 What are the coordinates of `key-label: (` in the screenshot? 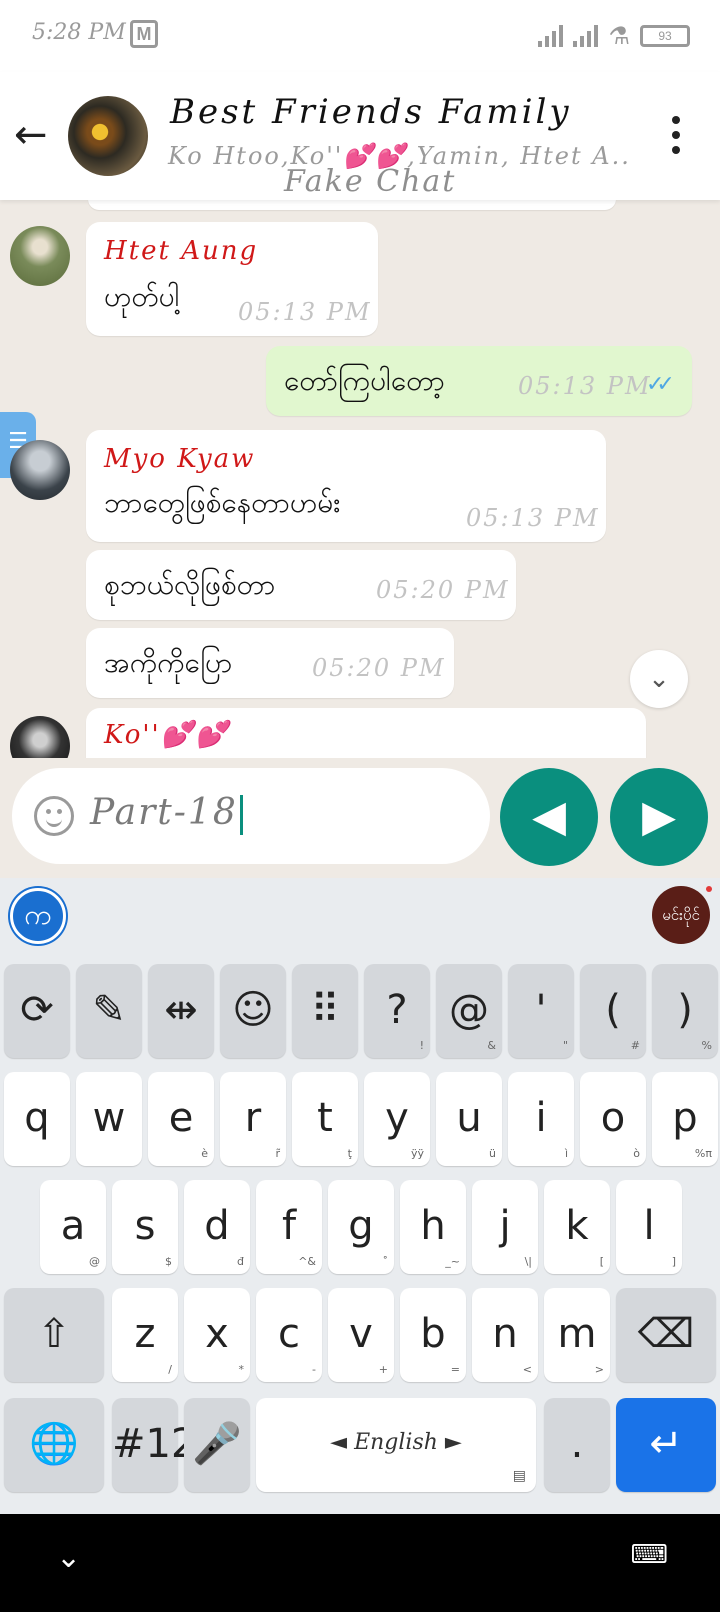 It's located at (613, 1010).